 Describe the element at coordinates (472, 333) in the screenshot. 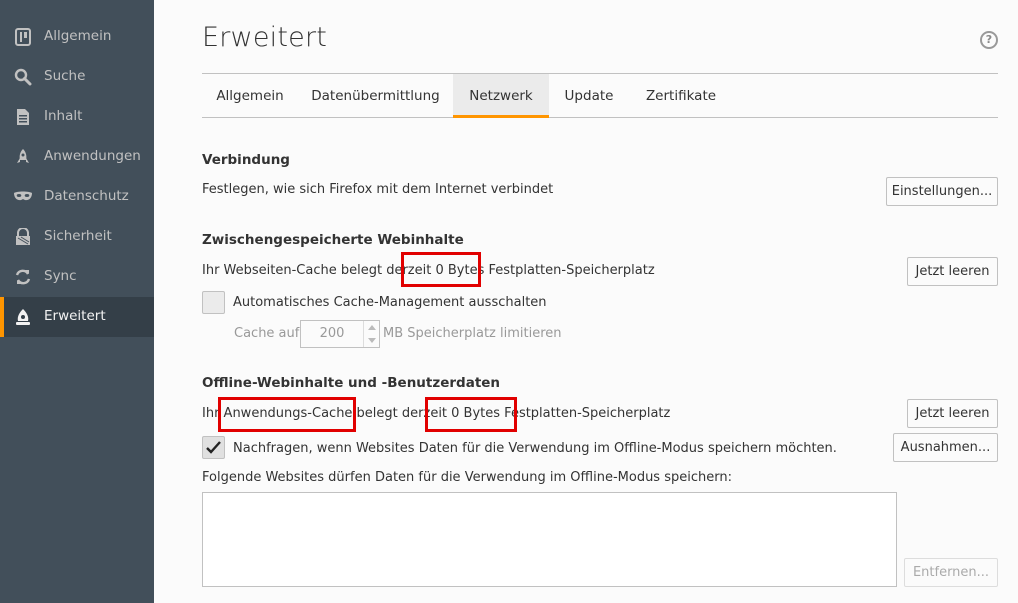

I see `cache-limit-suffix: MB Speicherplatz limitieren` at that location.